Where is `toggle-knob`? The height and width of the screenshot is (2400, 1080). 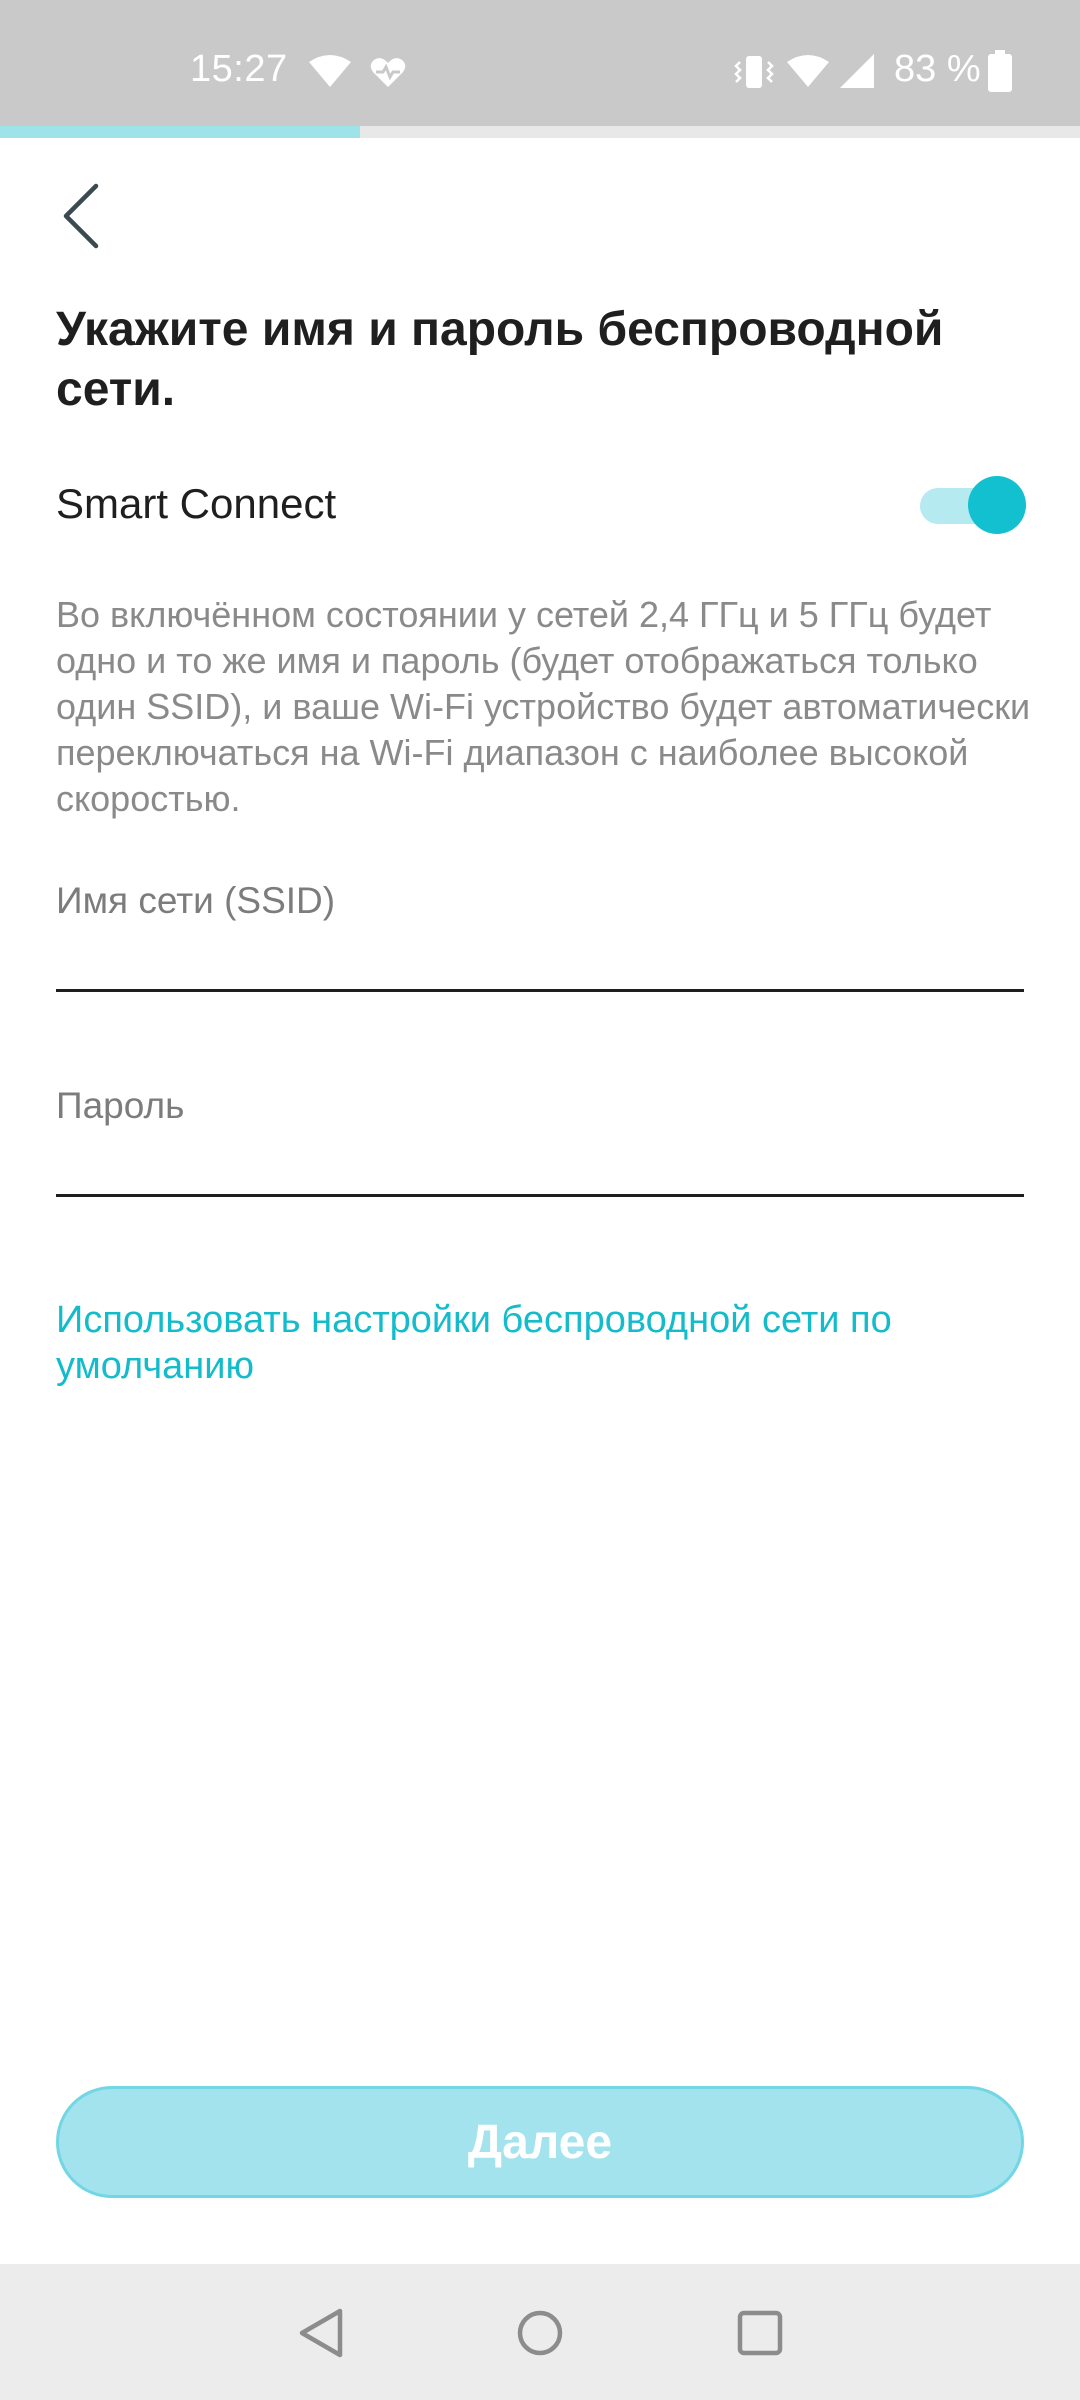
toggle-knob is located at coordinates (997, 505).